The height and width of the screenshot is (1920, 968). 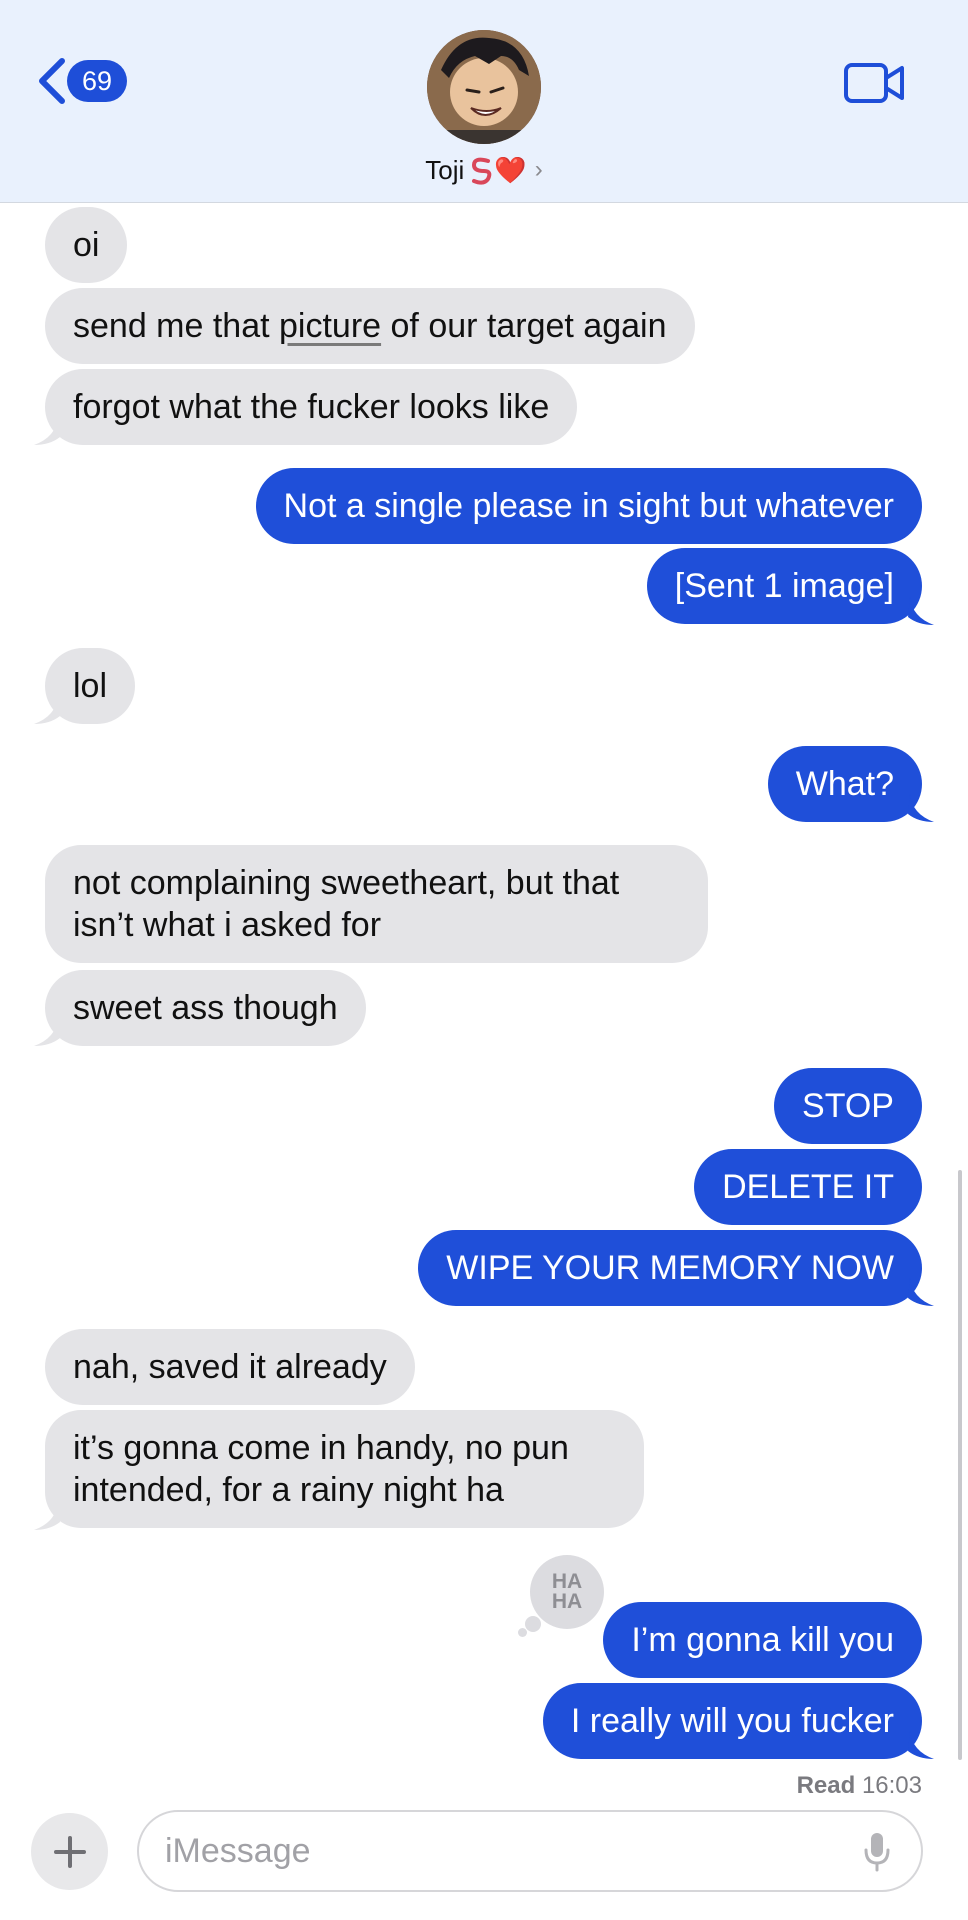 I want to click on apps-plus-button, so click(x=69, y=1851).